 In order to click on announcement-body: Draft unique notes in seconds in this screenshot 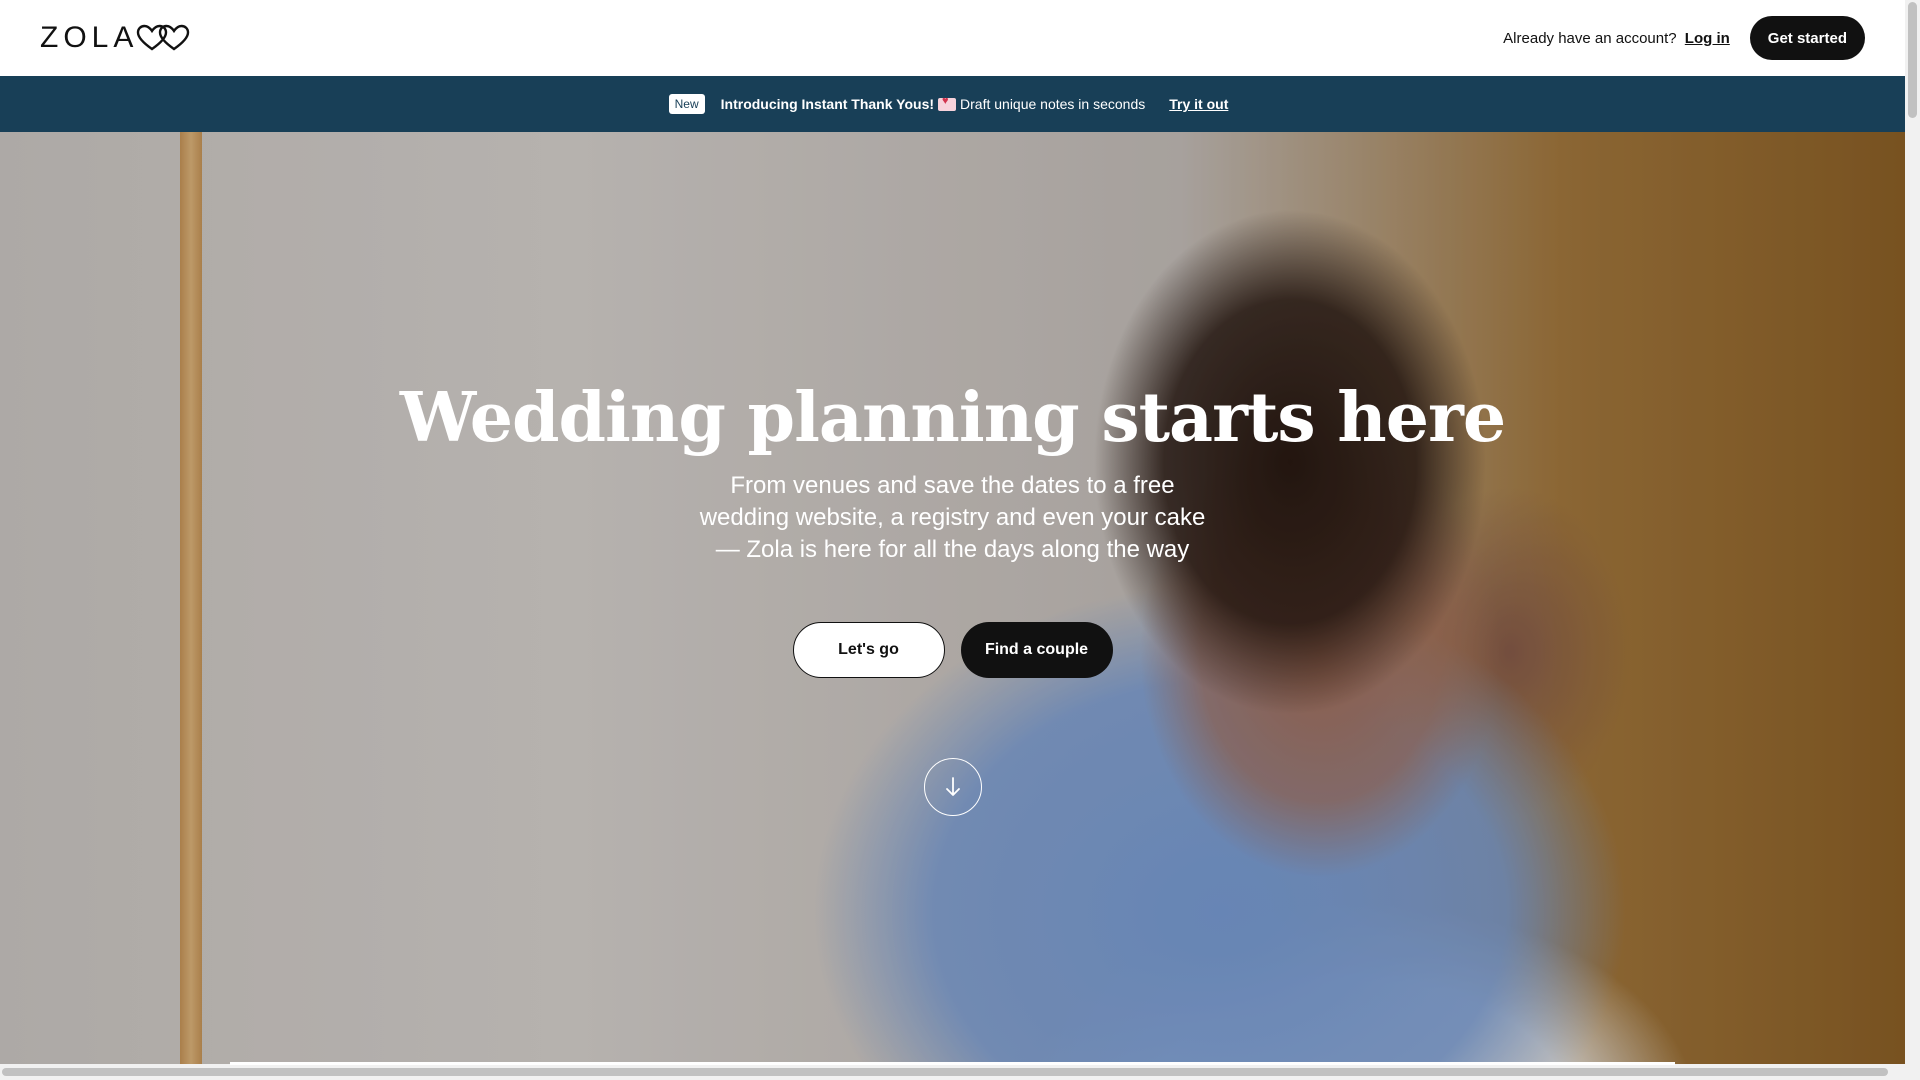, I will do `click(1053, 104)`.